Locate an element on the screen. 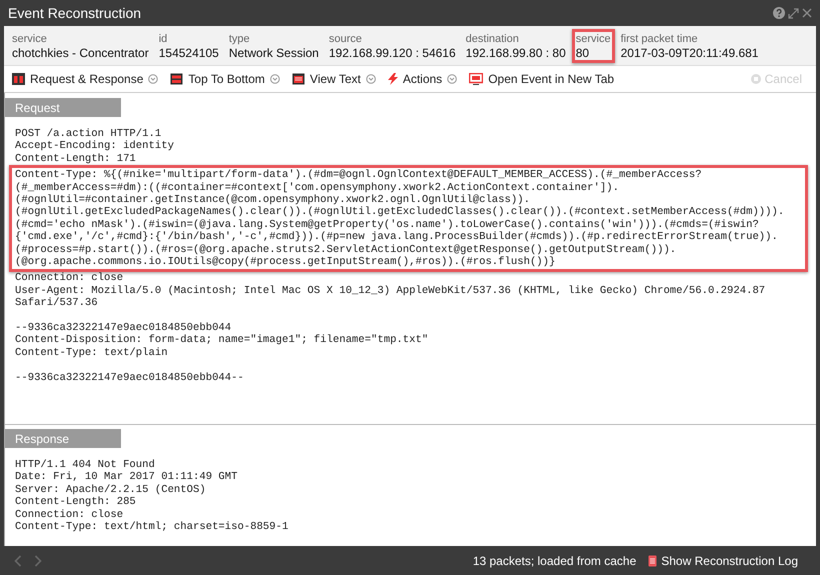 The image size is (820, 575). code-line: (#ognlUtil=#container.getInstance(@com.opensymphony.xwork2.ognl.OgnlUtil@class)). is located at coordinates (272, 200).